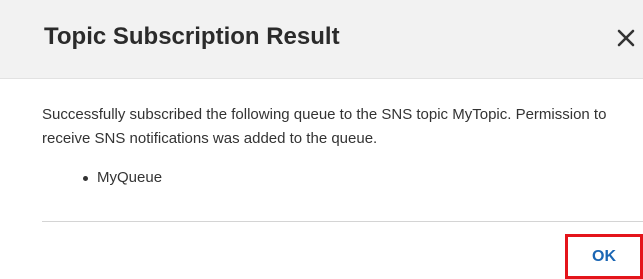  What do you see at coordinates (130, 177) in the screenshot?
I see `queue-name: MyQueue` at bounding box center [130, 177].